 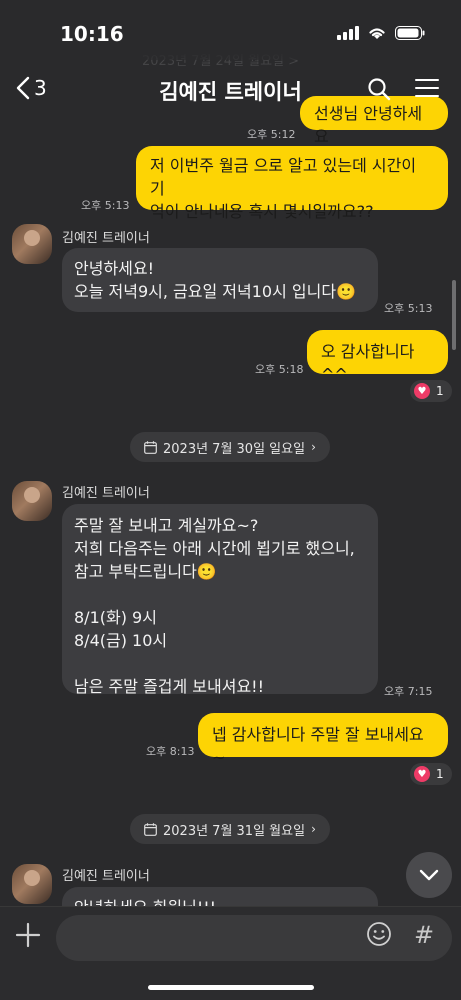 What do you see at coordinates (231, 987) in the screenshot?
I see `home-indicator` at bounding box center [231, 987].